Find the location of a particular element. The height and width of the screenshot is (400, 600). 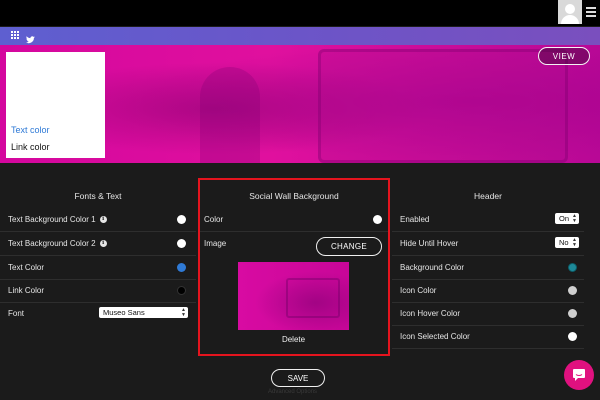

icon-selected-color-swatch is located at coordinates (572, 336).